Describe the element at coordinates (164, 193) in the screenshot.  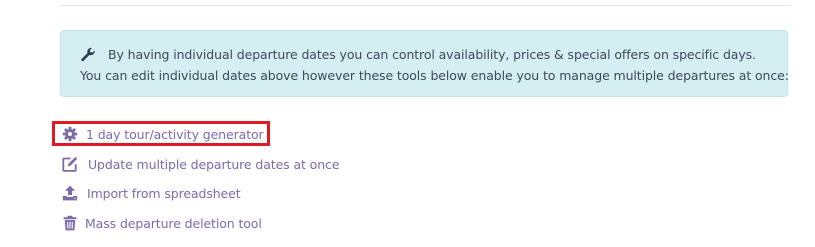
I see `tool-label: Import from spreadsheet` at that location.